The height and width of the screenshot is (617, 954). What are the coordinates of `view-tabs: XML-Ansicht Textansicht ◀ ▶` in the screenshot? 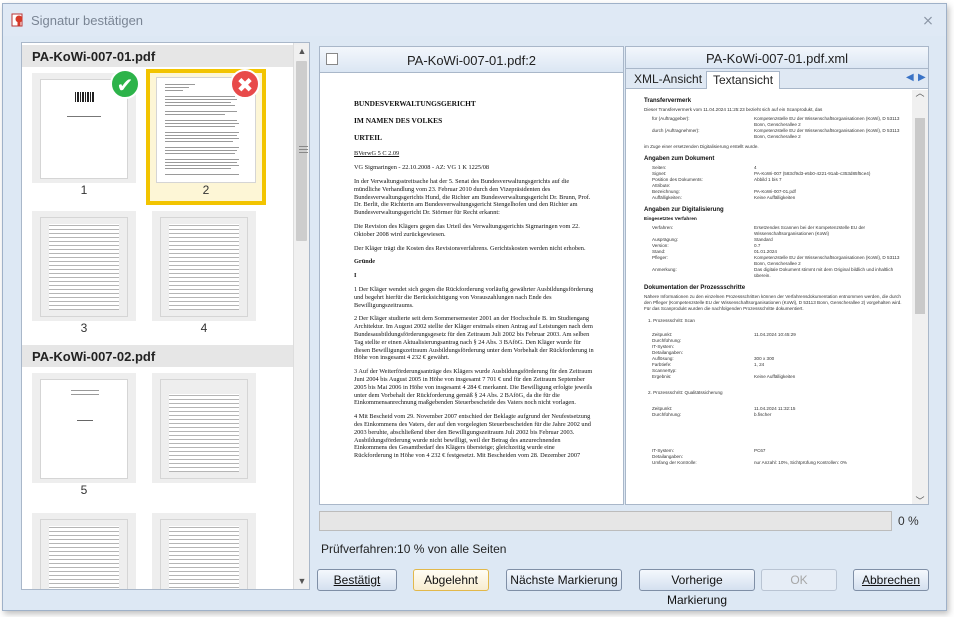 It's located at (777, 79).